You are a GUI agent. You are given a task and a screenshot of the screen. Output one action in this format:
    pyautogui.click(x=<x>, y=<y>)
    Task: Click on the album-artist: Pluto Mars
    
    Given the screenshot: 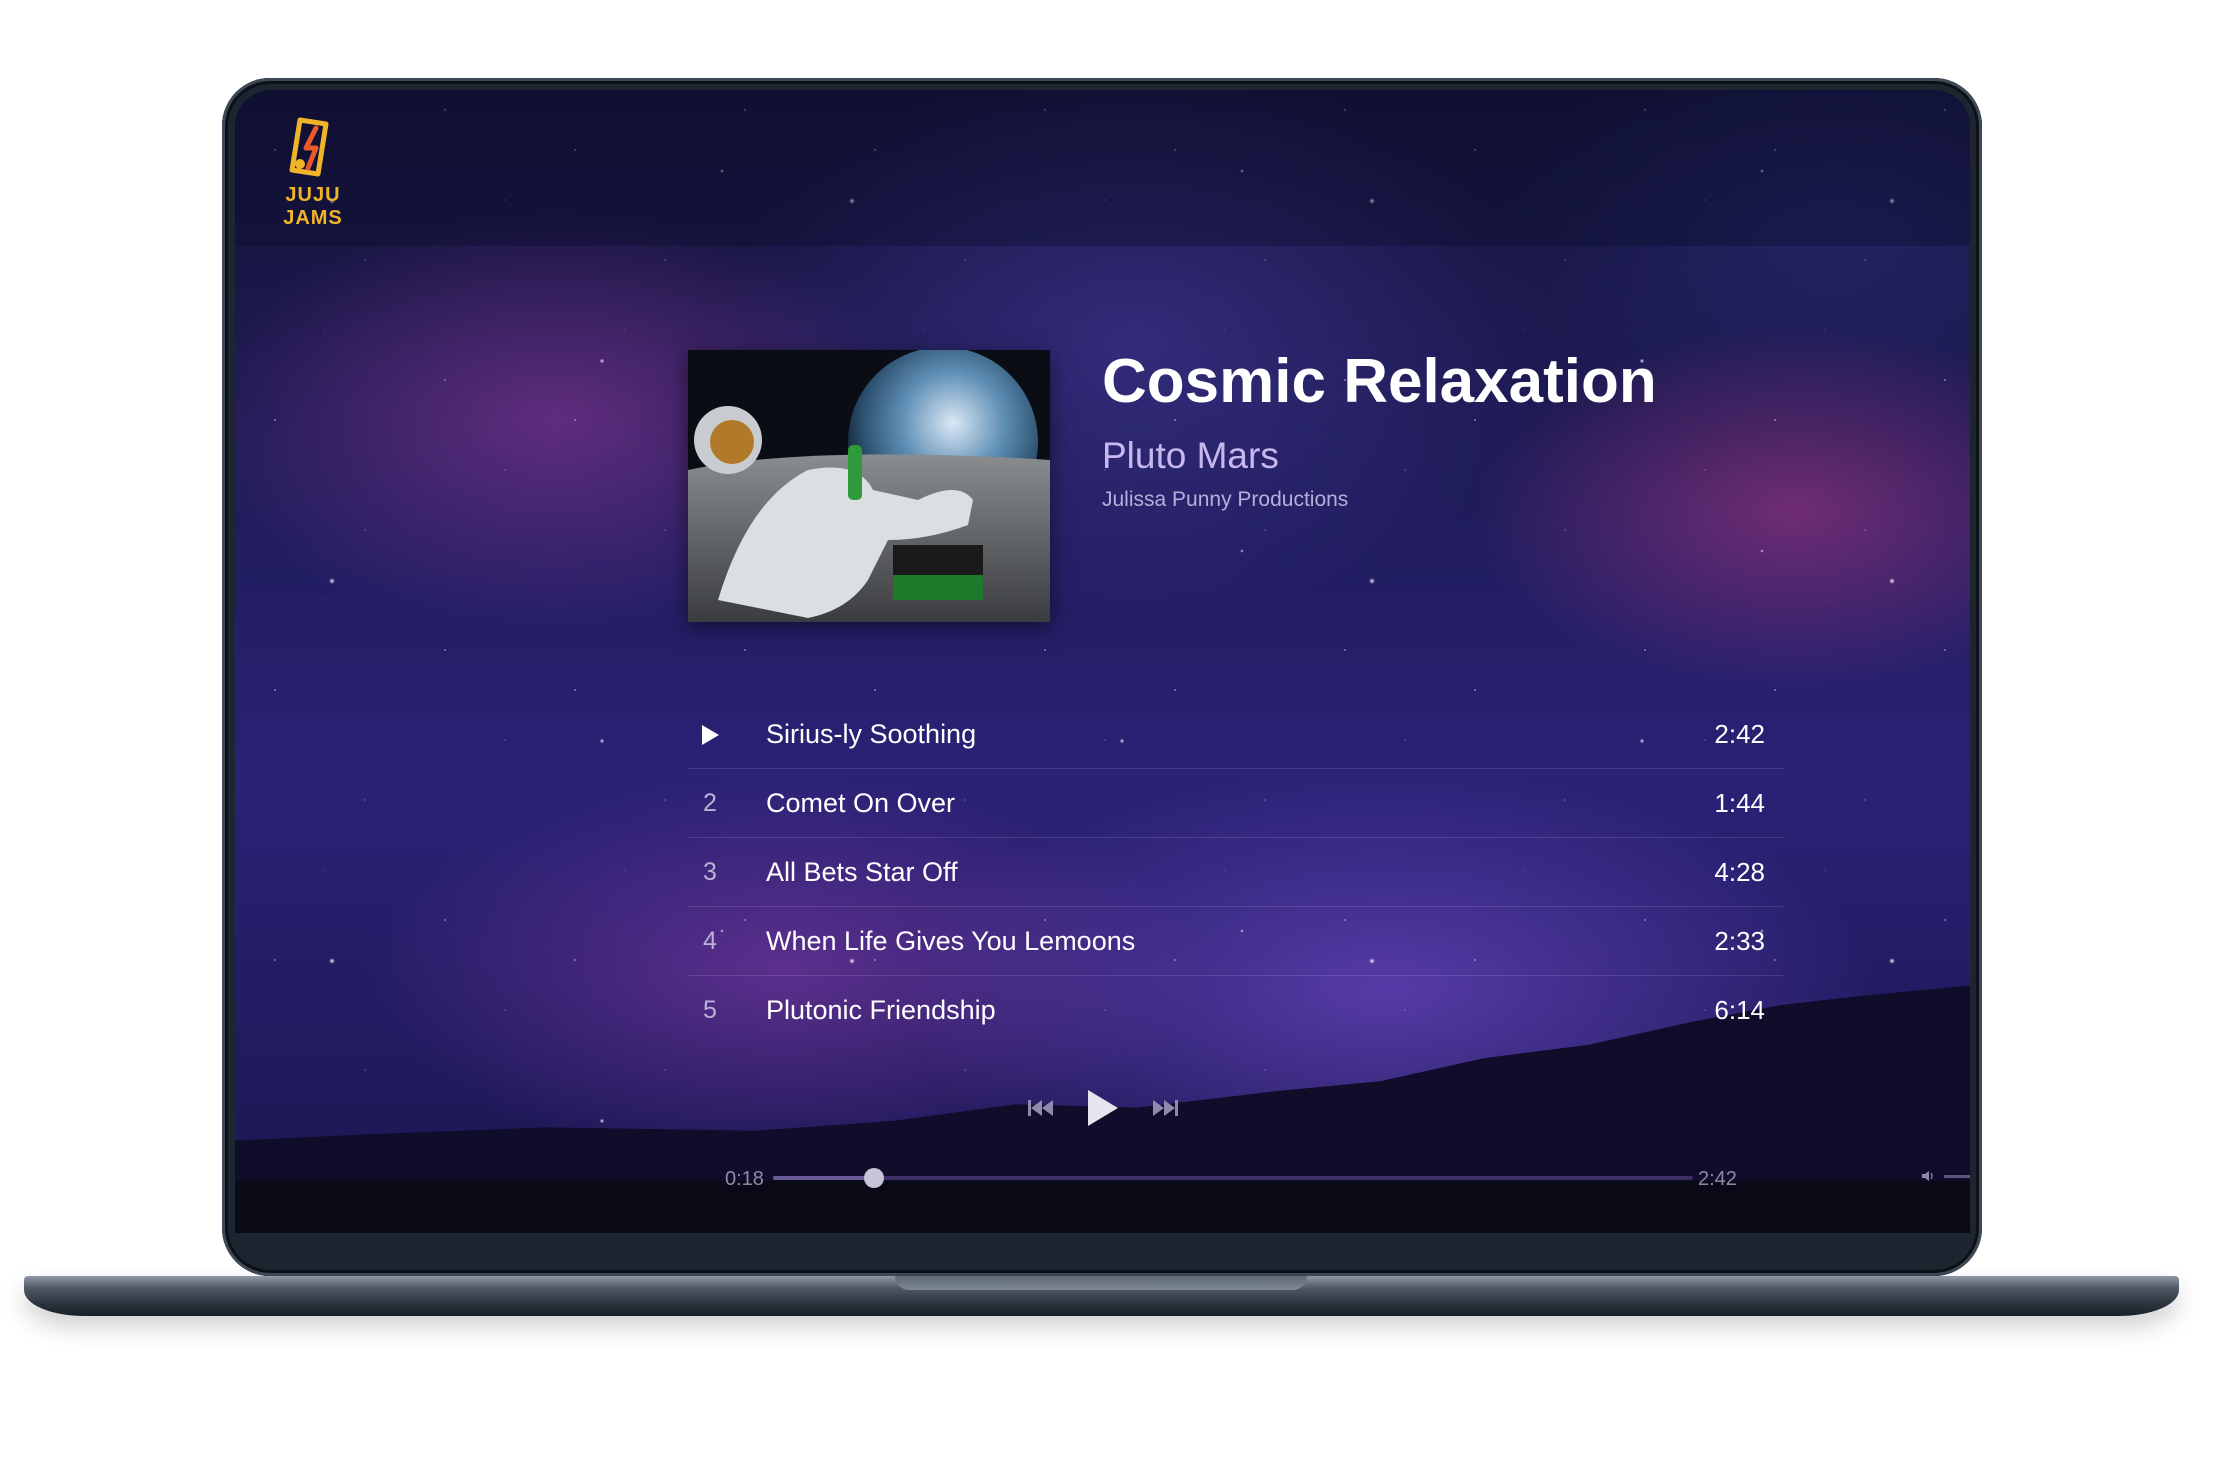 What is the action you would take?
    pyautogui.click(x=1190, y=456)
    